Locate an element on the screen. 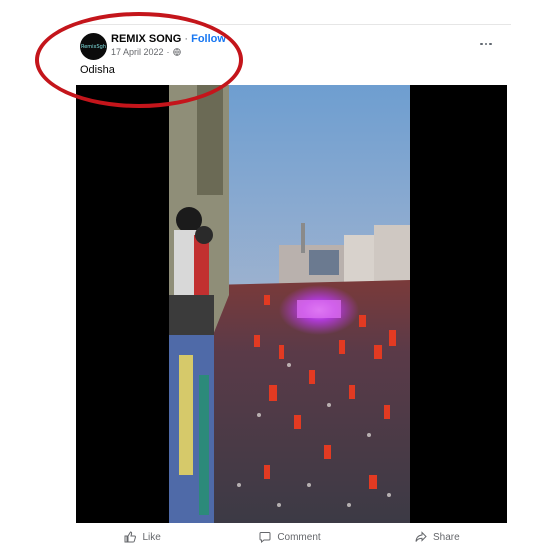  action-bar: Like Comment Share is located at coordinates (290, 537).